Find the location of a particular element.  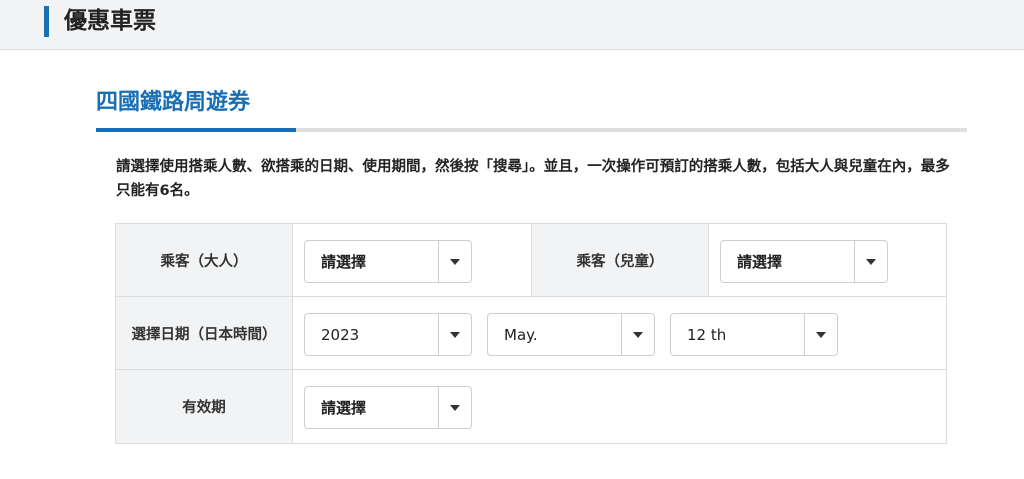

section-title: 四國鐵路周遊券 is located at coordinates (173, 102).